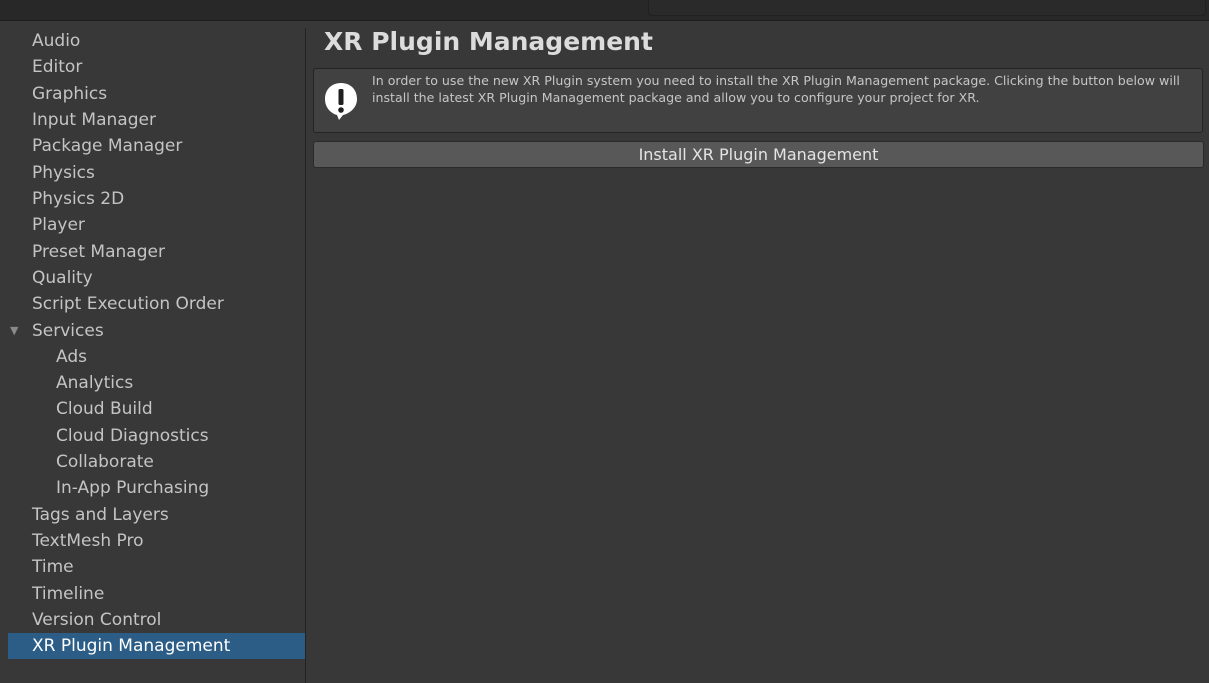 This screenshot has height=683, width=1209. Describe the element at coordinates (53, 567) in the screenshot. I see `sidebar-item-label: Time` at that location.